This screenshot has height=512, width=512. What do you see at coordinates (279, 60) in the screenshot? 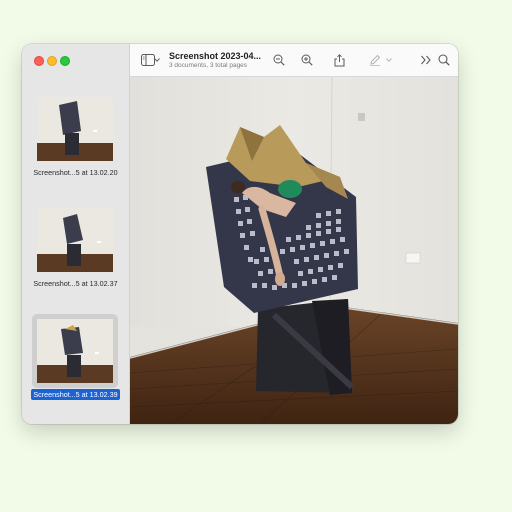
I see `zoom-out-icon` at bounding box center [279, 60].